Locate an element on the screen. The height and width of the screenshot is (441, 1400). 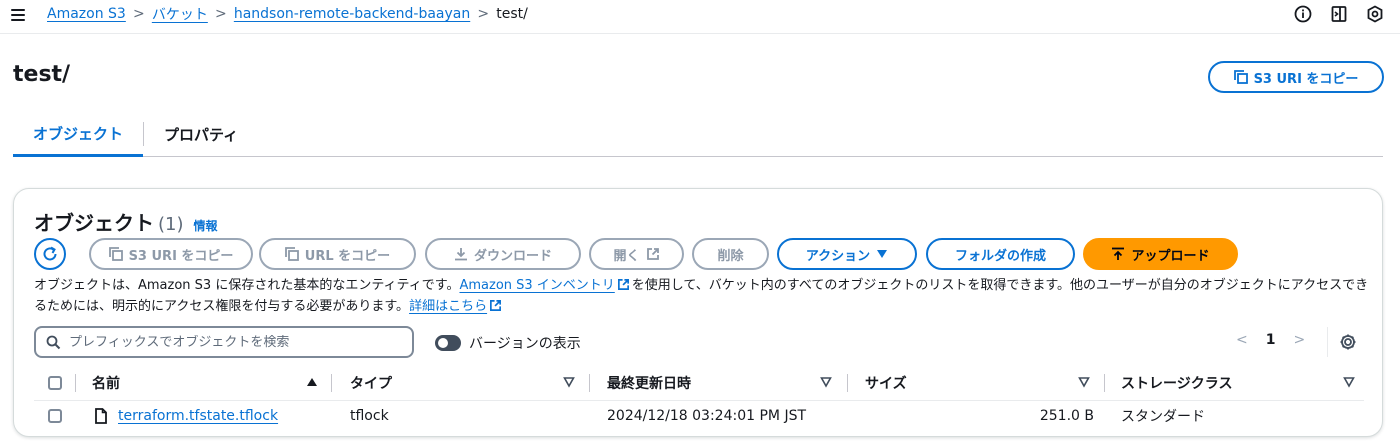
upload-label: アップロード is located at coordinates (1170, 256).